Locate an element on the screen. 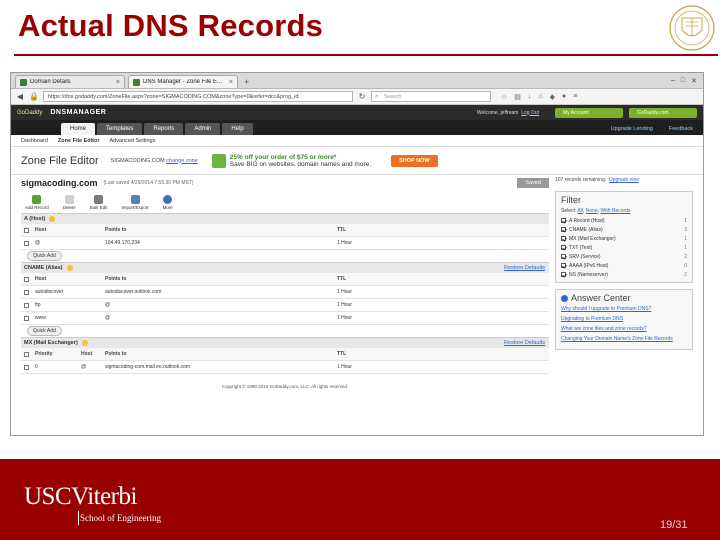 This screenshot has width=720, height=540. minimize-icon: – is located at coordinates (673, 81).